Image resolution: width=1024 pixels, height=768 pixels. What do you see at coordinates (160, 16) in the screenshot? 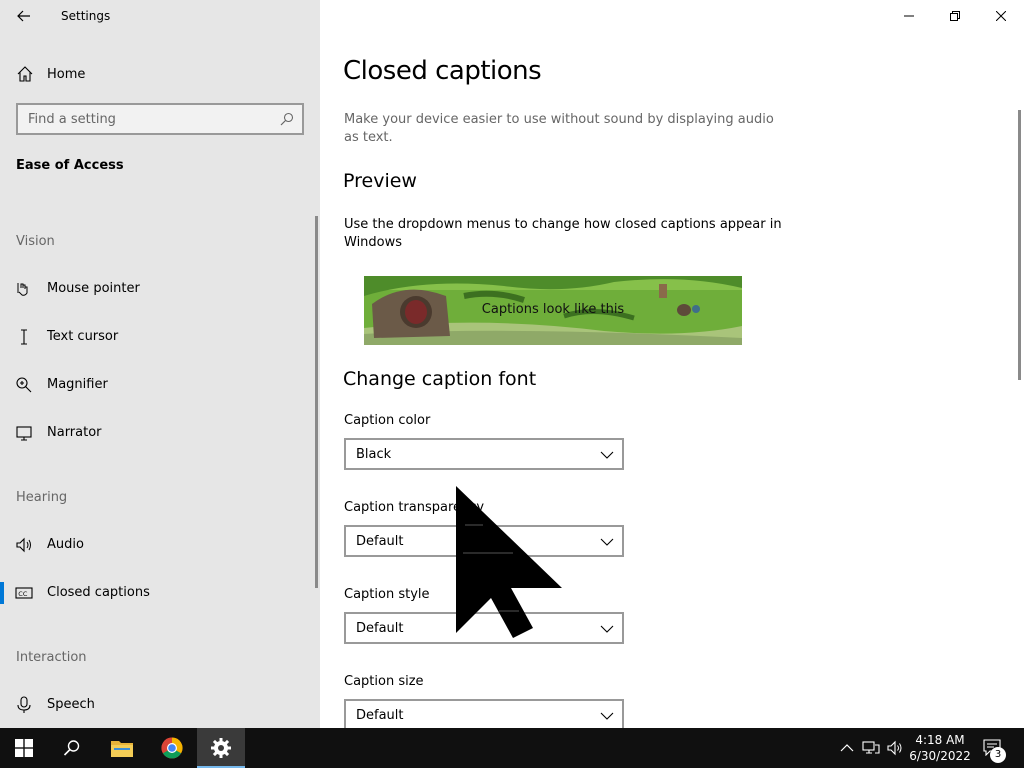
I see `title-bar: Settings` at bounding box center [160, 16].